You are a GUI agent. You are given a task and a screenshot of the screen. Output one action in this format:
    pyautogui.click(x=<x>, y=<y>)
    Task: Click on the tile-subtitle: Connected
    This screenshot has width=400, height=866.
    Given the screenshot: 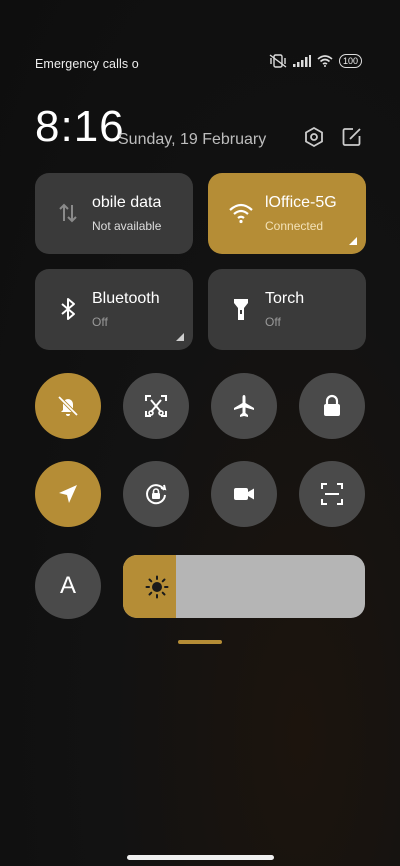 What is the action you would take?
    pyautogui.click(x=294, y=226)
    